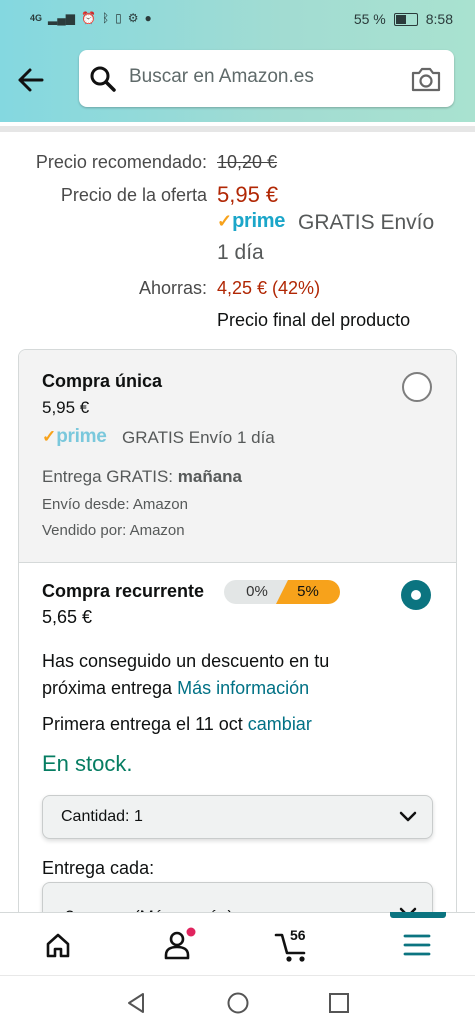 The height and width of the screenshot is (1030, 475). What do you see at coordinates (243, 688) in the screenshot?
I see `more-info-link: Más información` at bounding box center [243, 688].